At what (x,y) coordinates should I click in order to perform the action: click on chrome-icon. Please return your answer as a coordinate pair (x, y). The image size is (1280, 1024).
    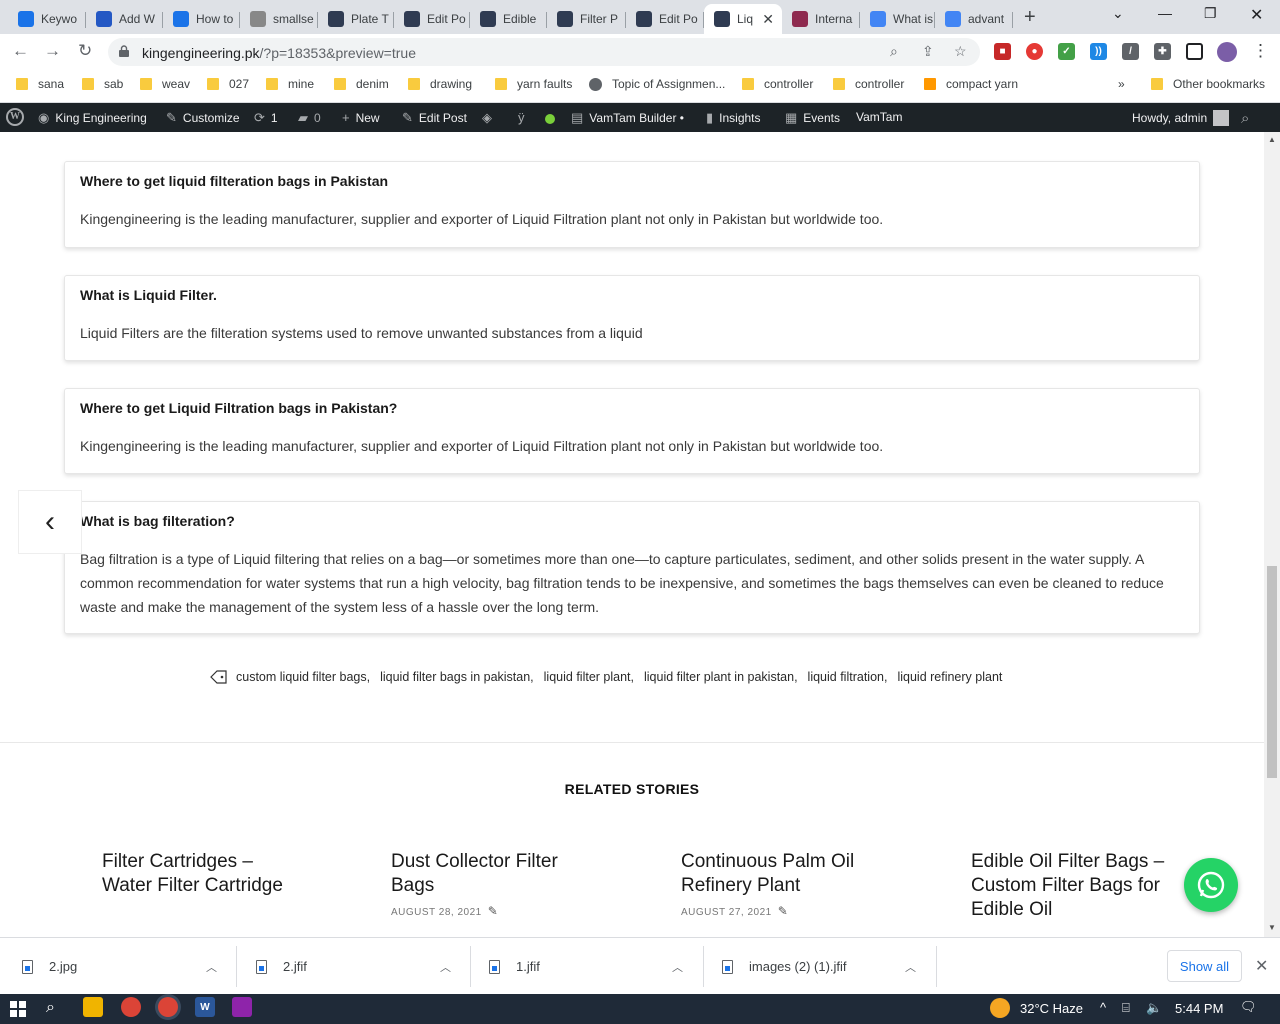
    Looking at the image, I should click on (131, 1007).